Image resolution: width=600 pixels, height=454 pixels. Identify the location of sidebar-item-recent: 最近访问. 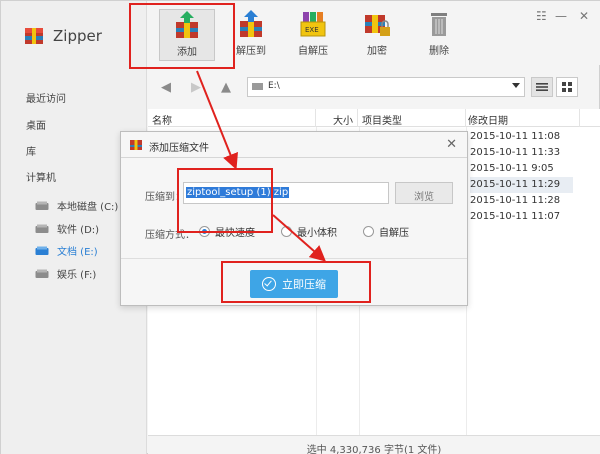
(46, 97).